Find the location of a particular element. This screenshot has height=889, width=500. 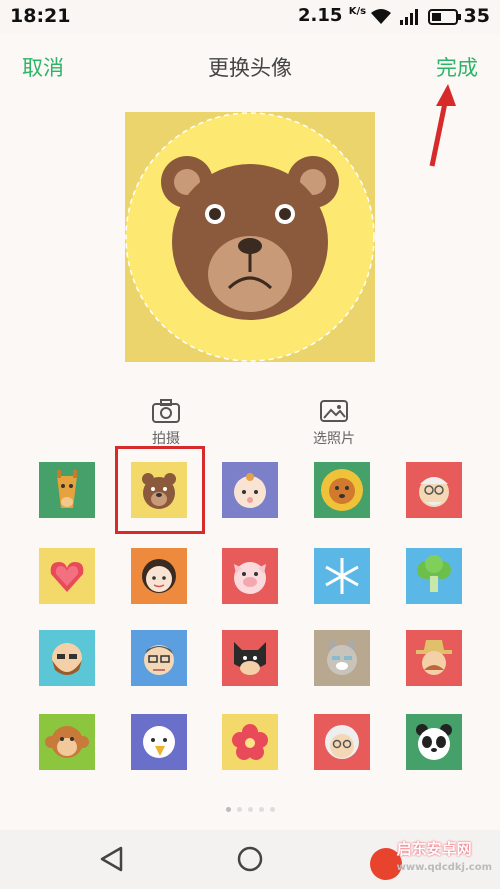

done-button: 完成 is located at coordinates (457, 67).